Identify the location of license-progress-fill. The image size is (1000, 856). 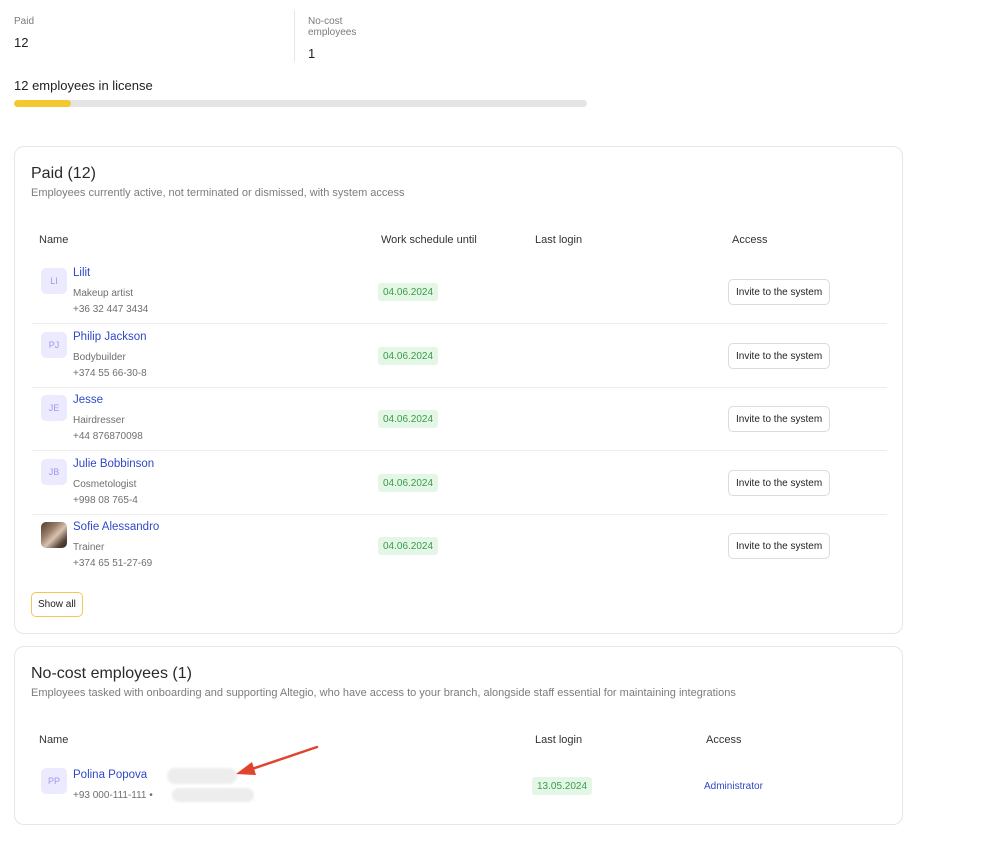
(43, 103).